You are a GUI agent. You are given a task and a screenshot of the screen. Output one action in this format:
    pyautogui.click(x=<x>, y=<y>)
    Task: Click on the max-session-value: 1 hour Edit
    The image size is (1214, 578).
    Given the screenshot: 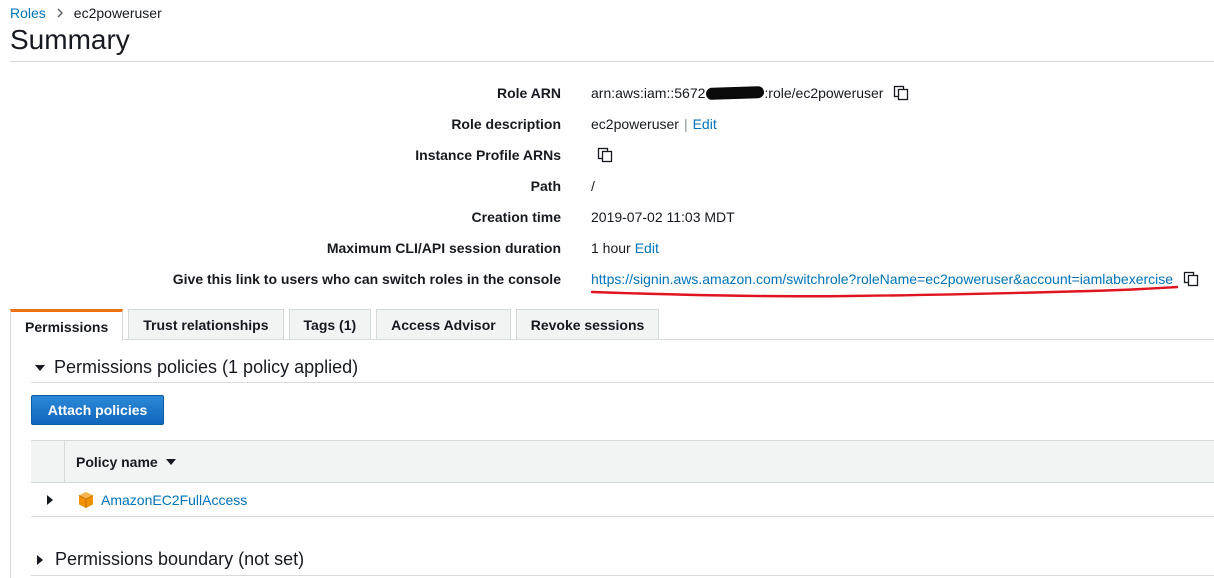 What is the action you would take?
    pyautogui.click(x=625, y=248)
    